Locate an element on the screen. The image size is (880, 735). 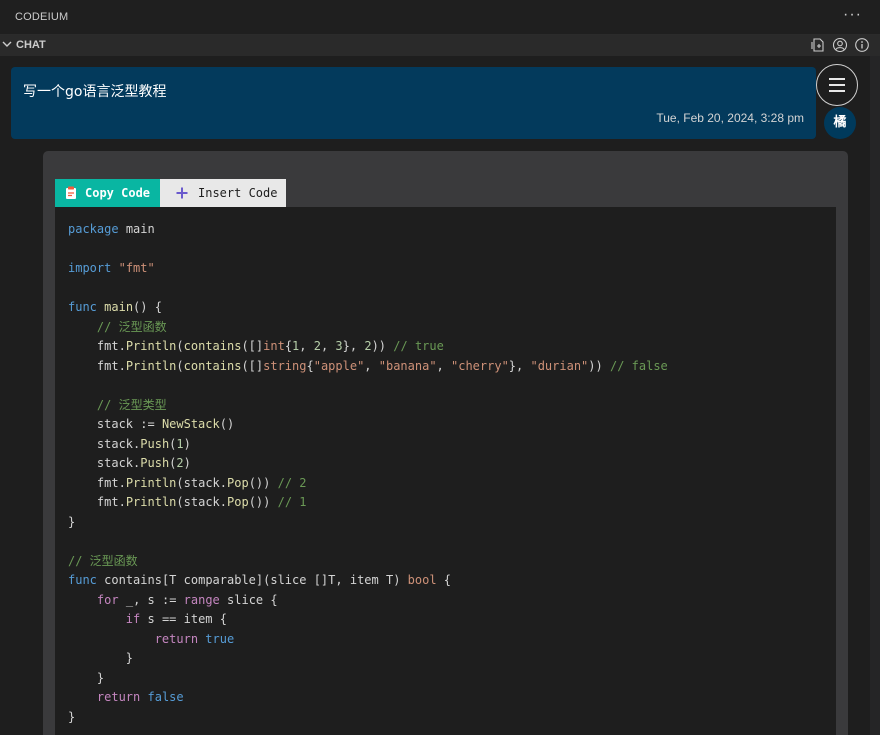
menu-button is located at coordinates (837, 85).